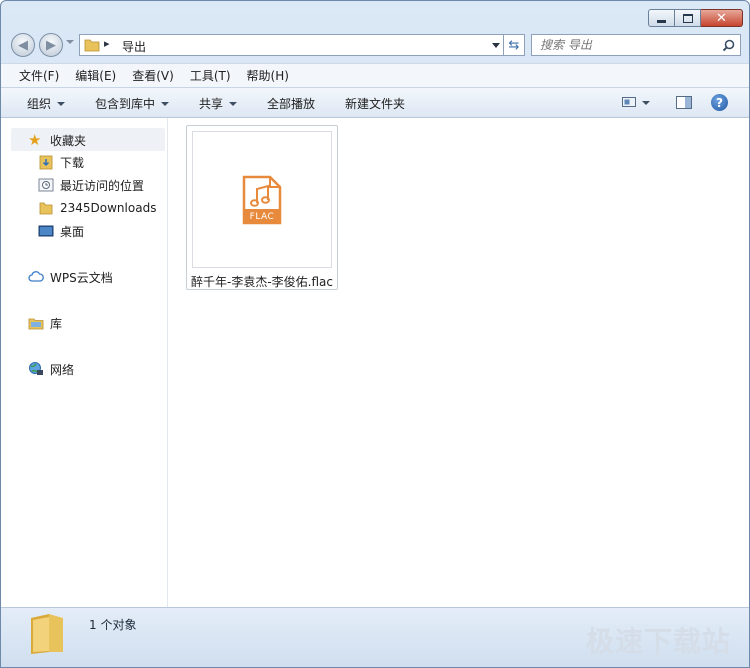  I want to click on menu-bar: 文件(F) 编辑(E) 查看(V) 工具(T) 帮助(H), so click(375, 75).